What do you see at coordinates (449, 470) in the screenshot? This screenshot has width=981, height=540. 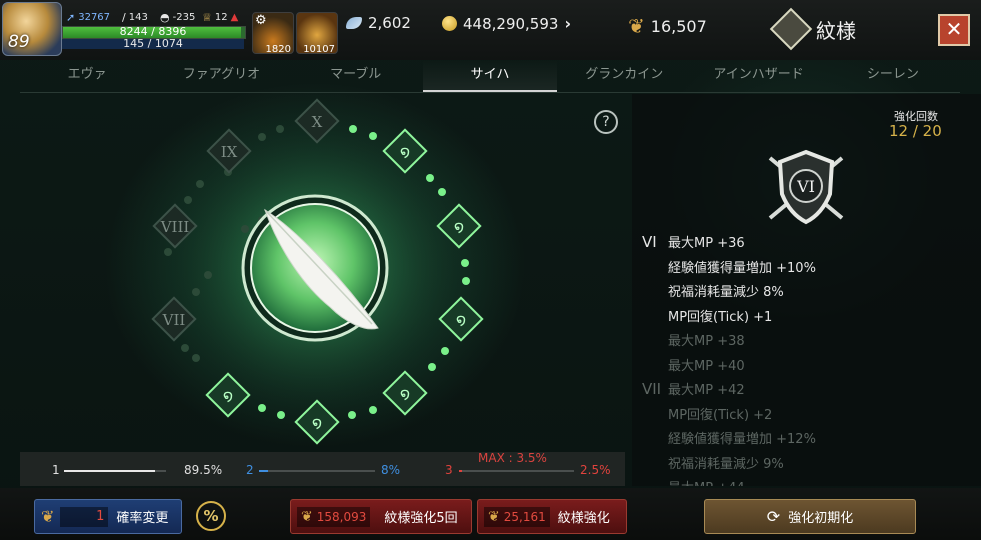 I see `prob-3-index: 3` at bounding box center [449, 470].